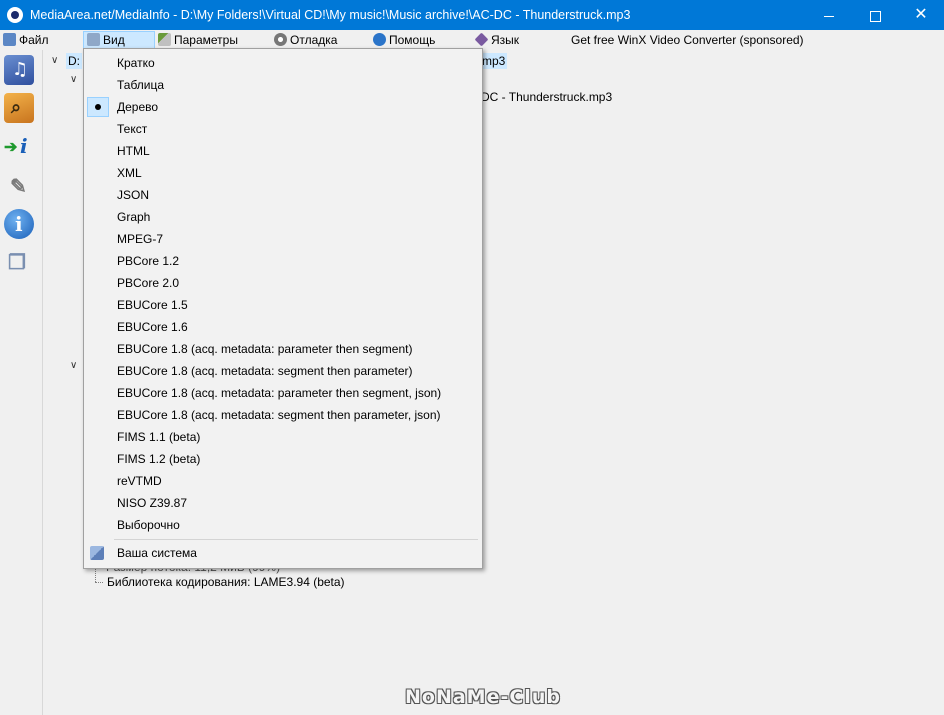 This screenshot has width=944, height=715. Describe the element at coordinates (141, 85) in the screenshot. I see `menu-item-label: Таблица` at that location.